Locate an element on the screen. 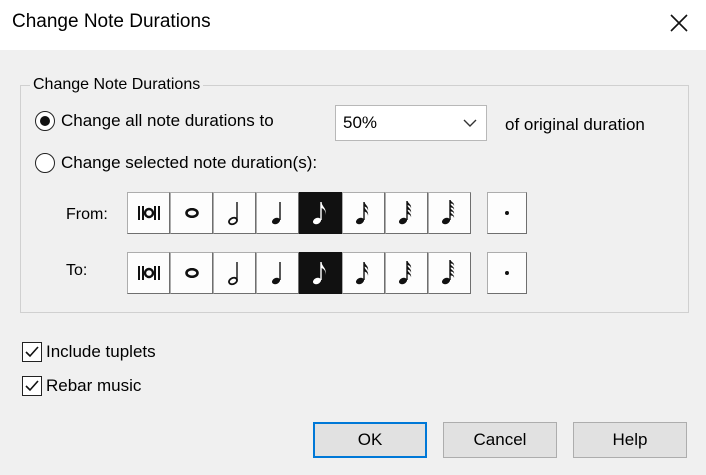 This screenshot has height=475, width=706. radio-change-all: Change all note durations to is located at coordinates (154, 121).